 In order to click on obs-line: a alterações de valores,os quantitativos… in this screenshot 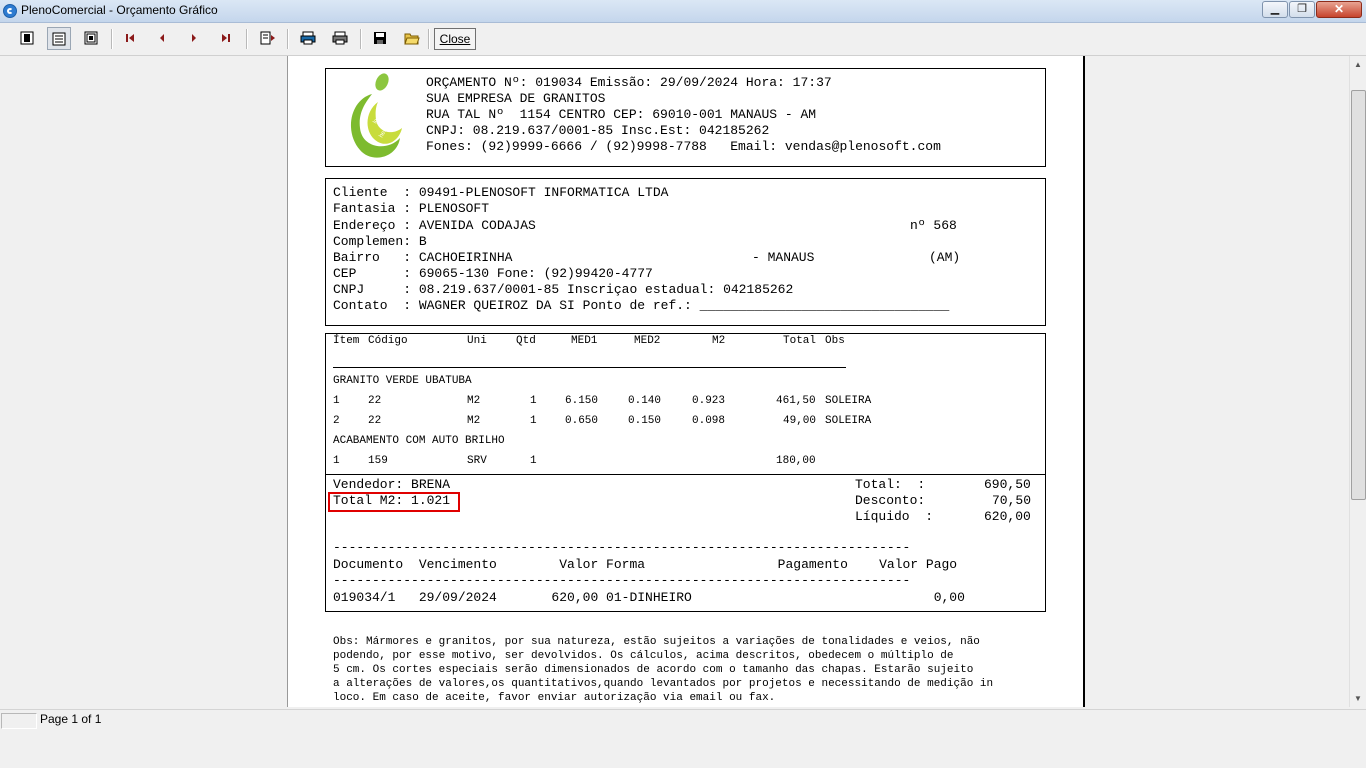, I will do `click(663, 684)`.